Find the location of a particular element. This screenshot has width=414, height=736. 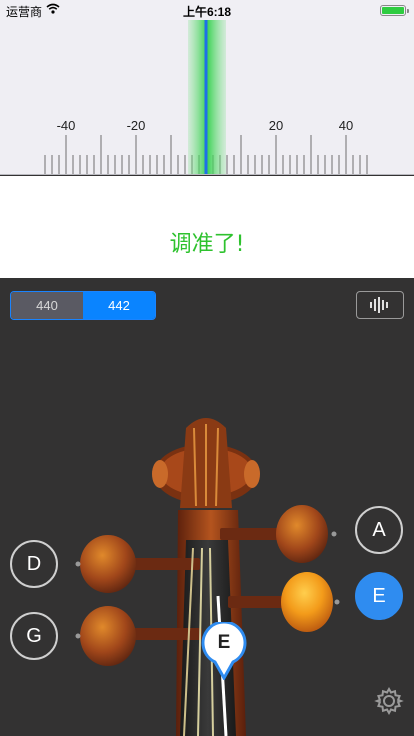

scale-tick-label: -40 is located at coordinates (66, 125).